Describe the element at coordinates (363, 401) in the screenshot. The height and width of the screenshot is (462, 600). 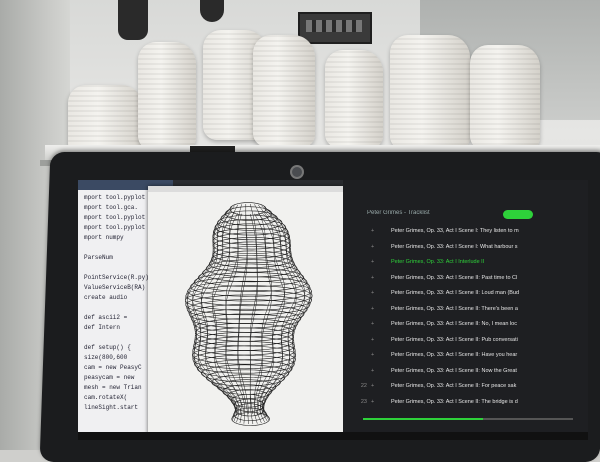
I see `track-number: 23` at that location.